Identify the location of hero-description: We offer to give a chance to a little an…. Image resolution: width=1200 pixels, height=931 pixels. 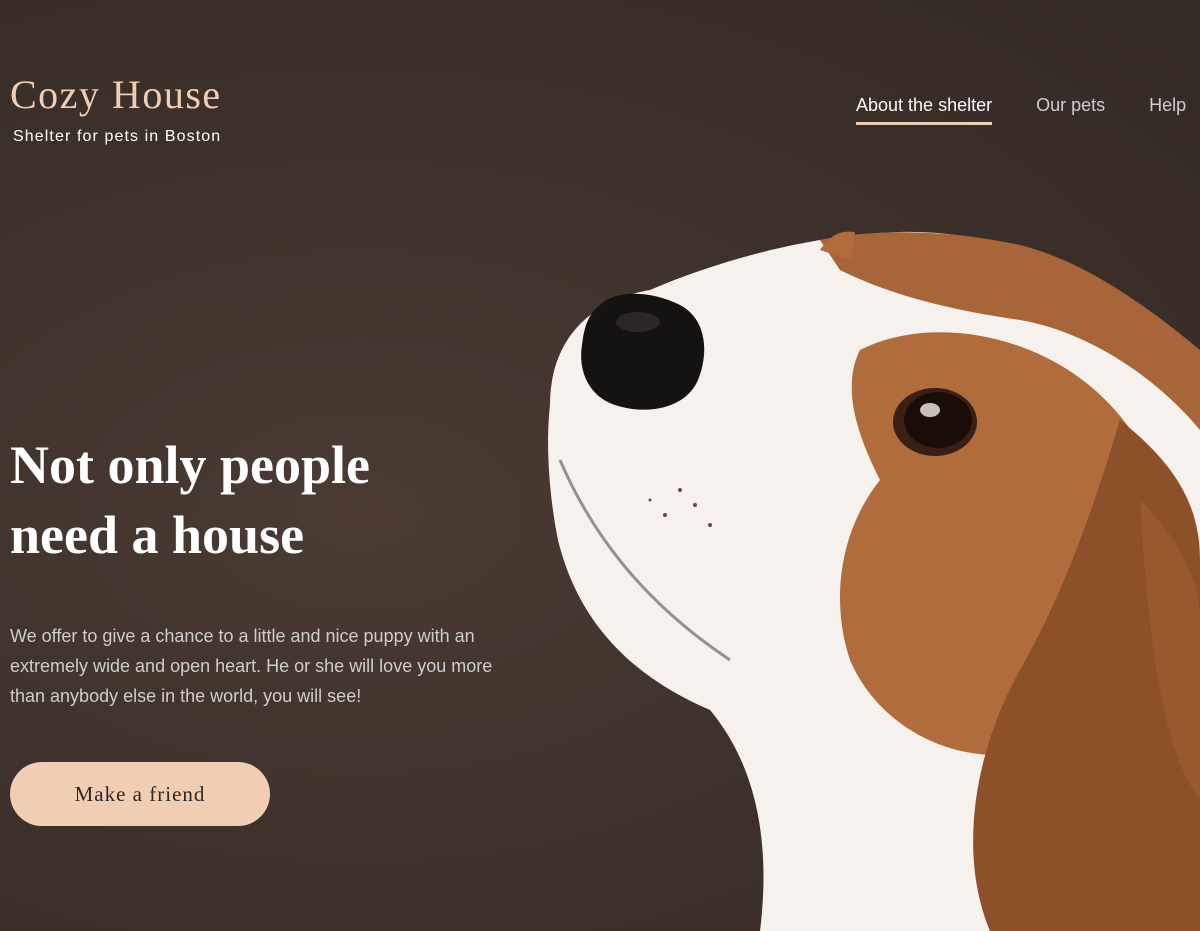
(251, 666).